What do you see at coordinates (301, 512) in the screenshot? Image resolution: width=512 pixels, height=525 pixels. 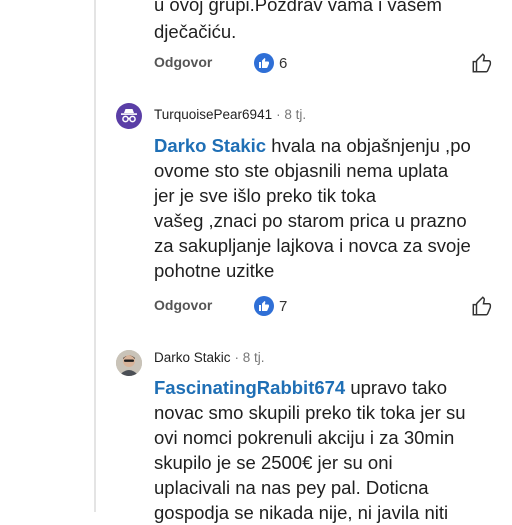 I see `comment-3-line: gospodja se nikada nije, ni javila niti` at bounding box center [301, 512].